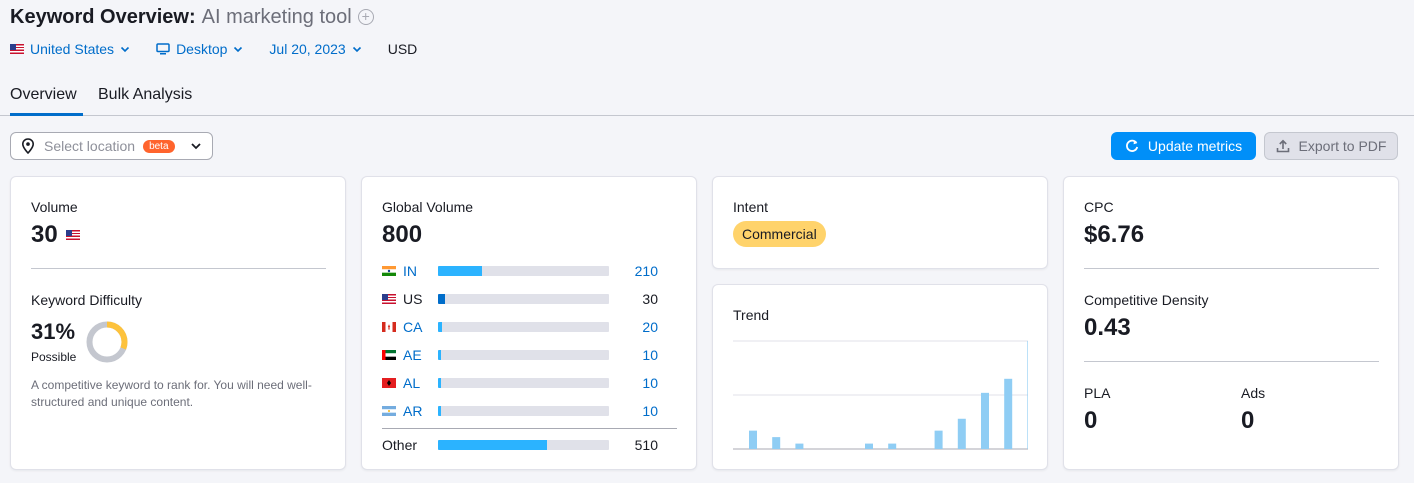 Image resolution: width=1414 pixels, height=483 pixels. Describe the element at coordinates (103, 17) in the screenshot. I see `page-title-label: Keyword Overview:` at that location.